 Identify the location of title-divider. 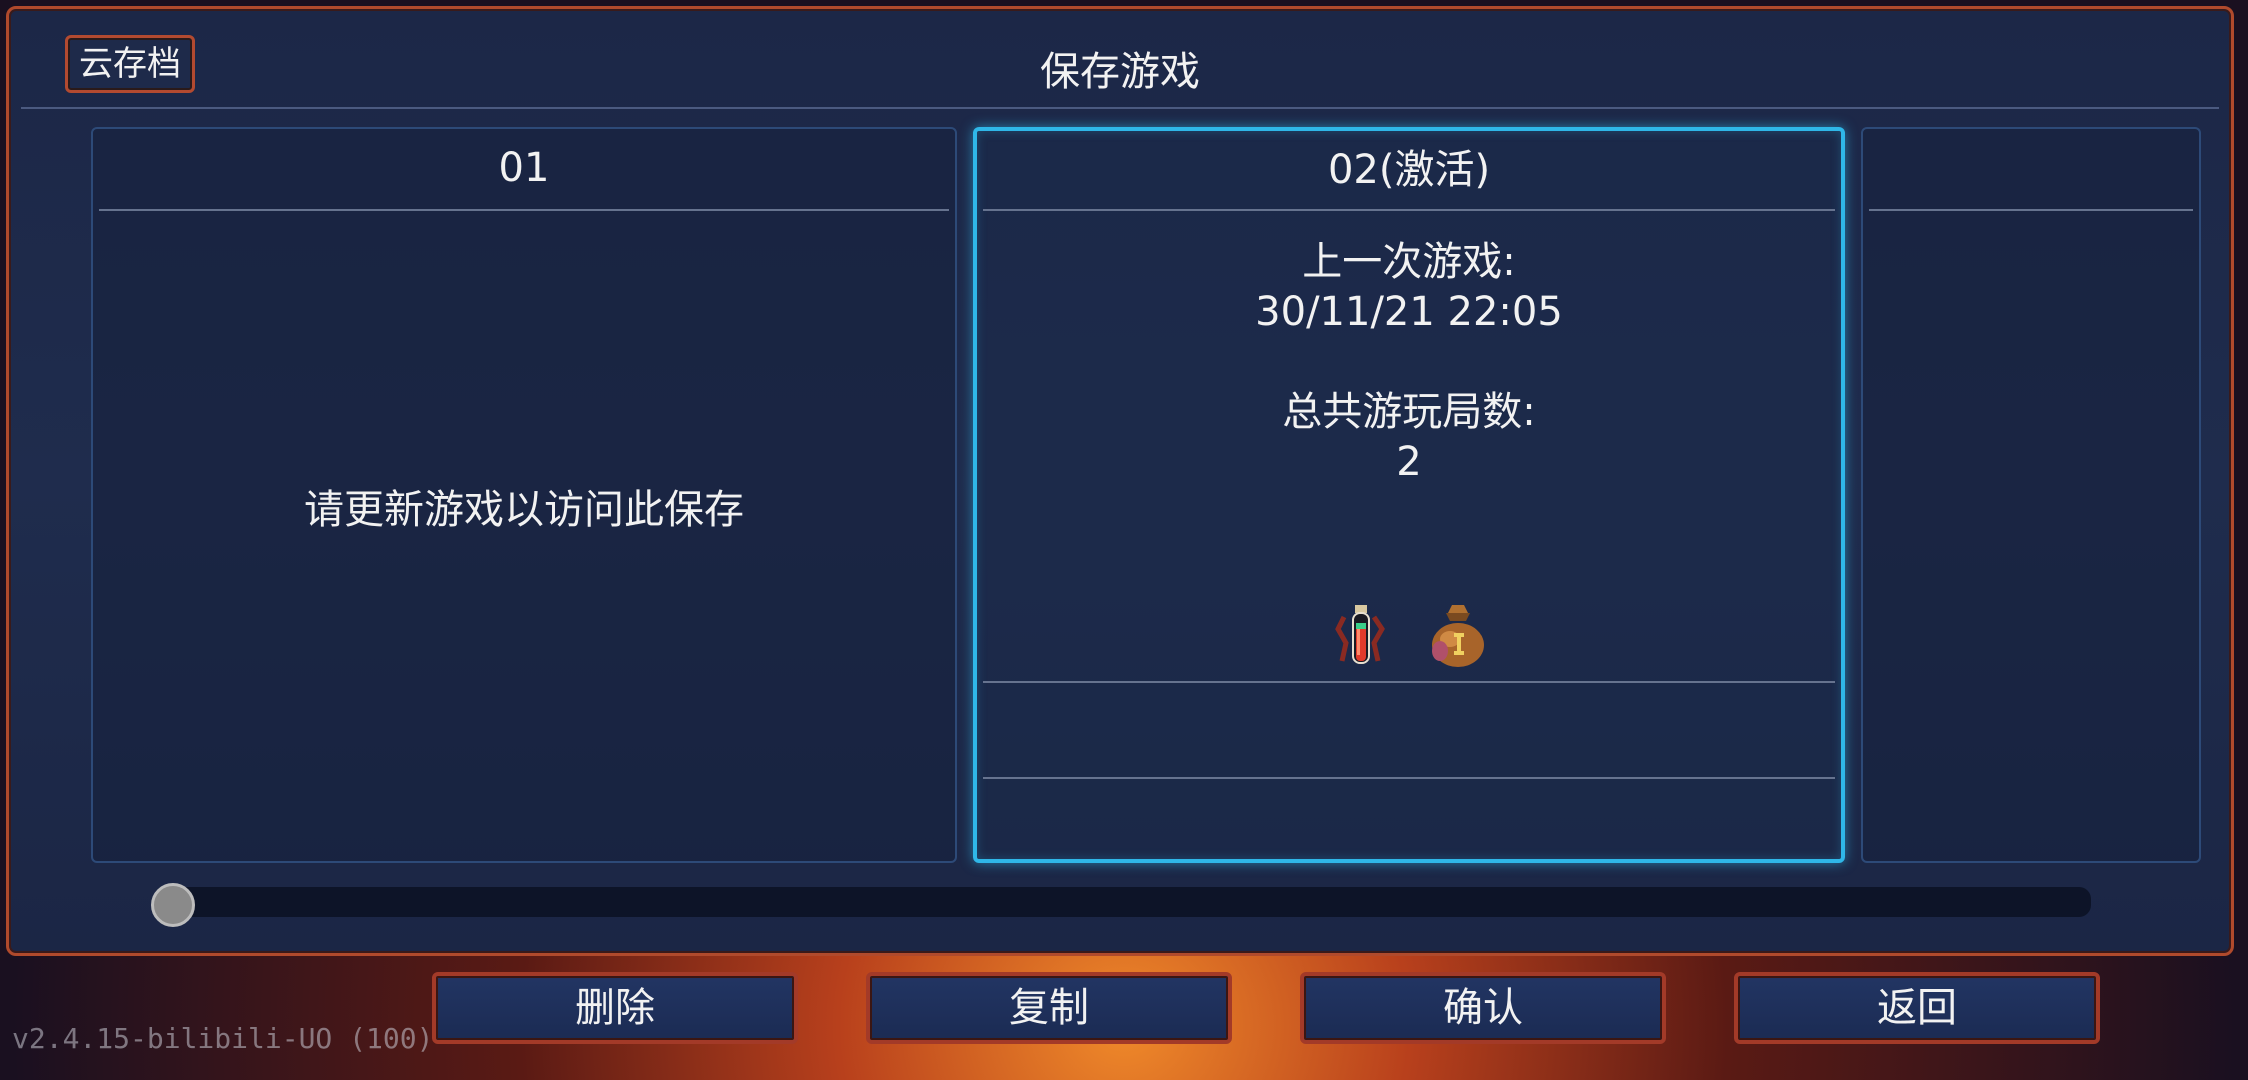
(1120, 108).